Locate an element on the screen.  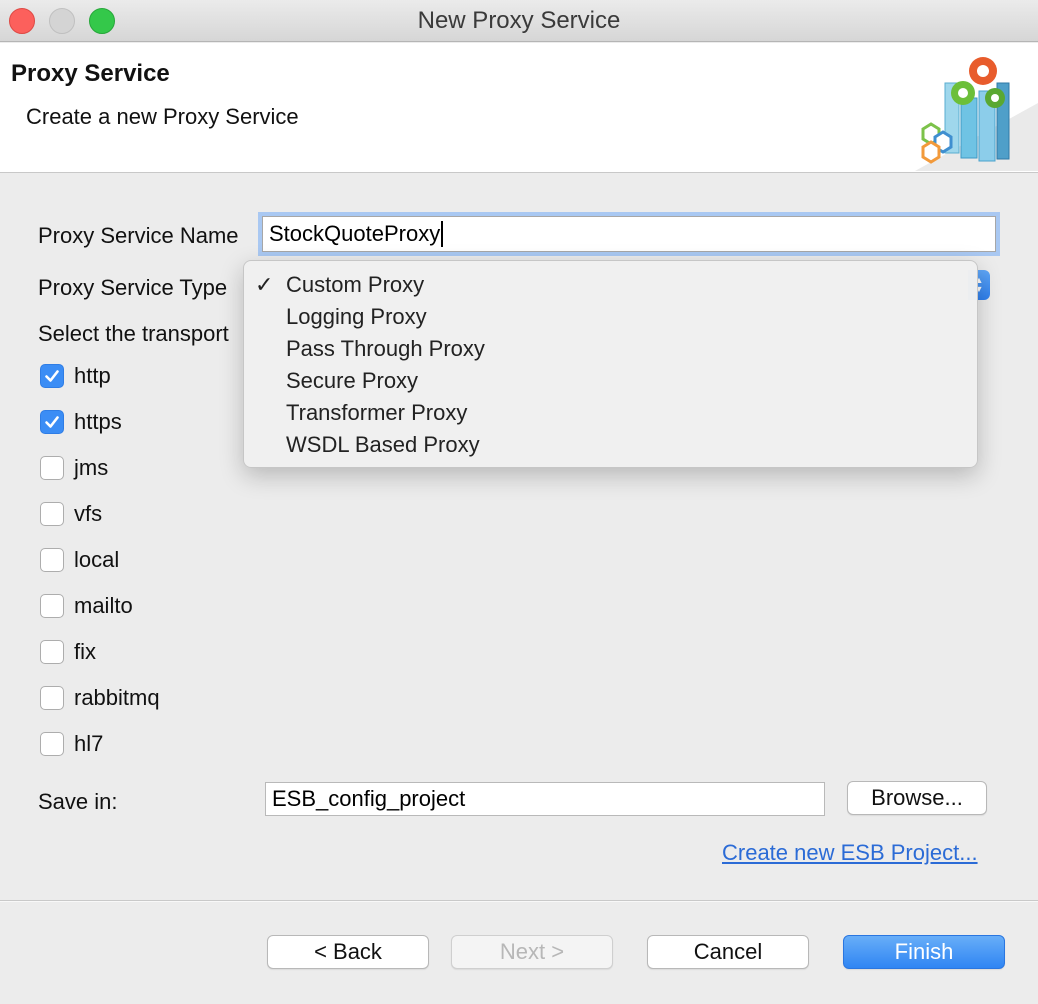
next-button: Next > is located at coordinates (532, 952).